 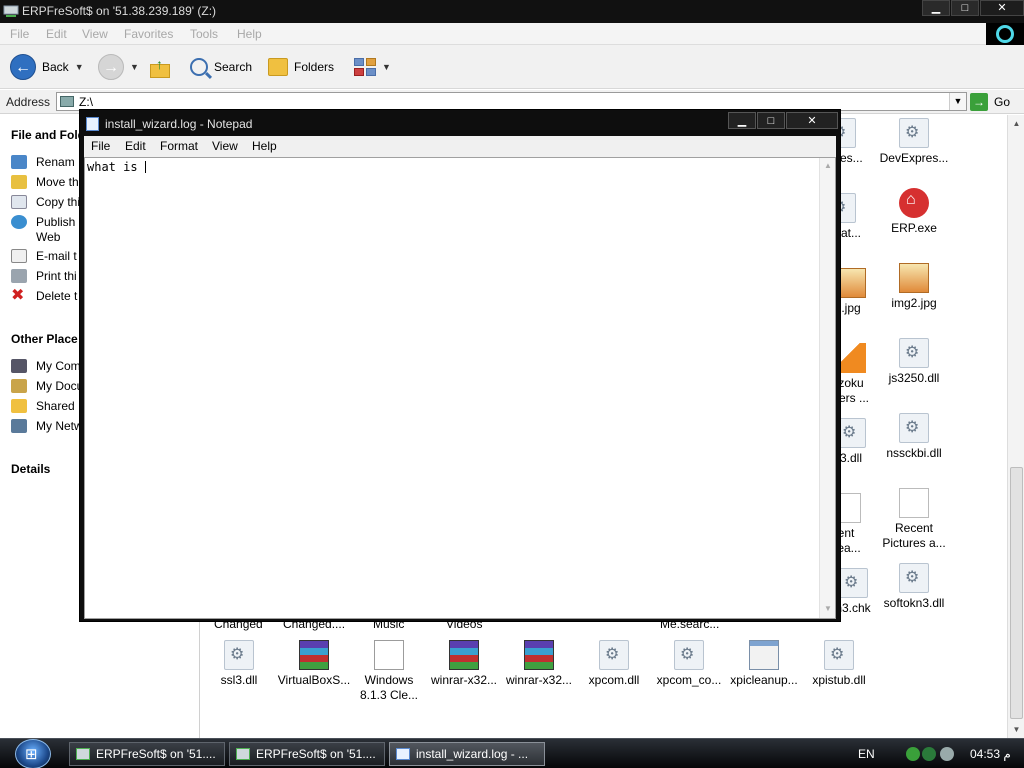 I want to click on task-label: Publish, so click(x=56, y=222).